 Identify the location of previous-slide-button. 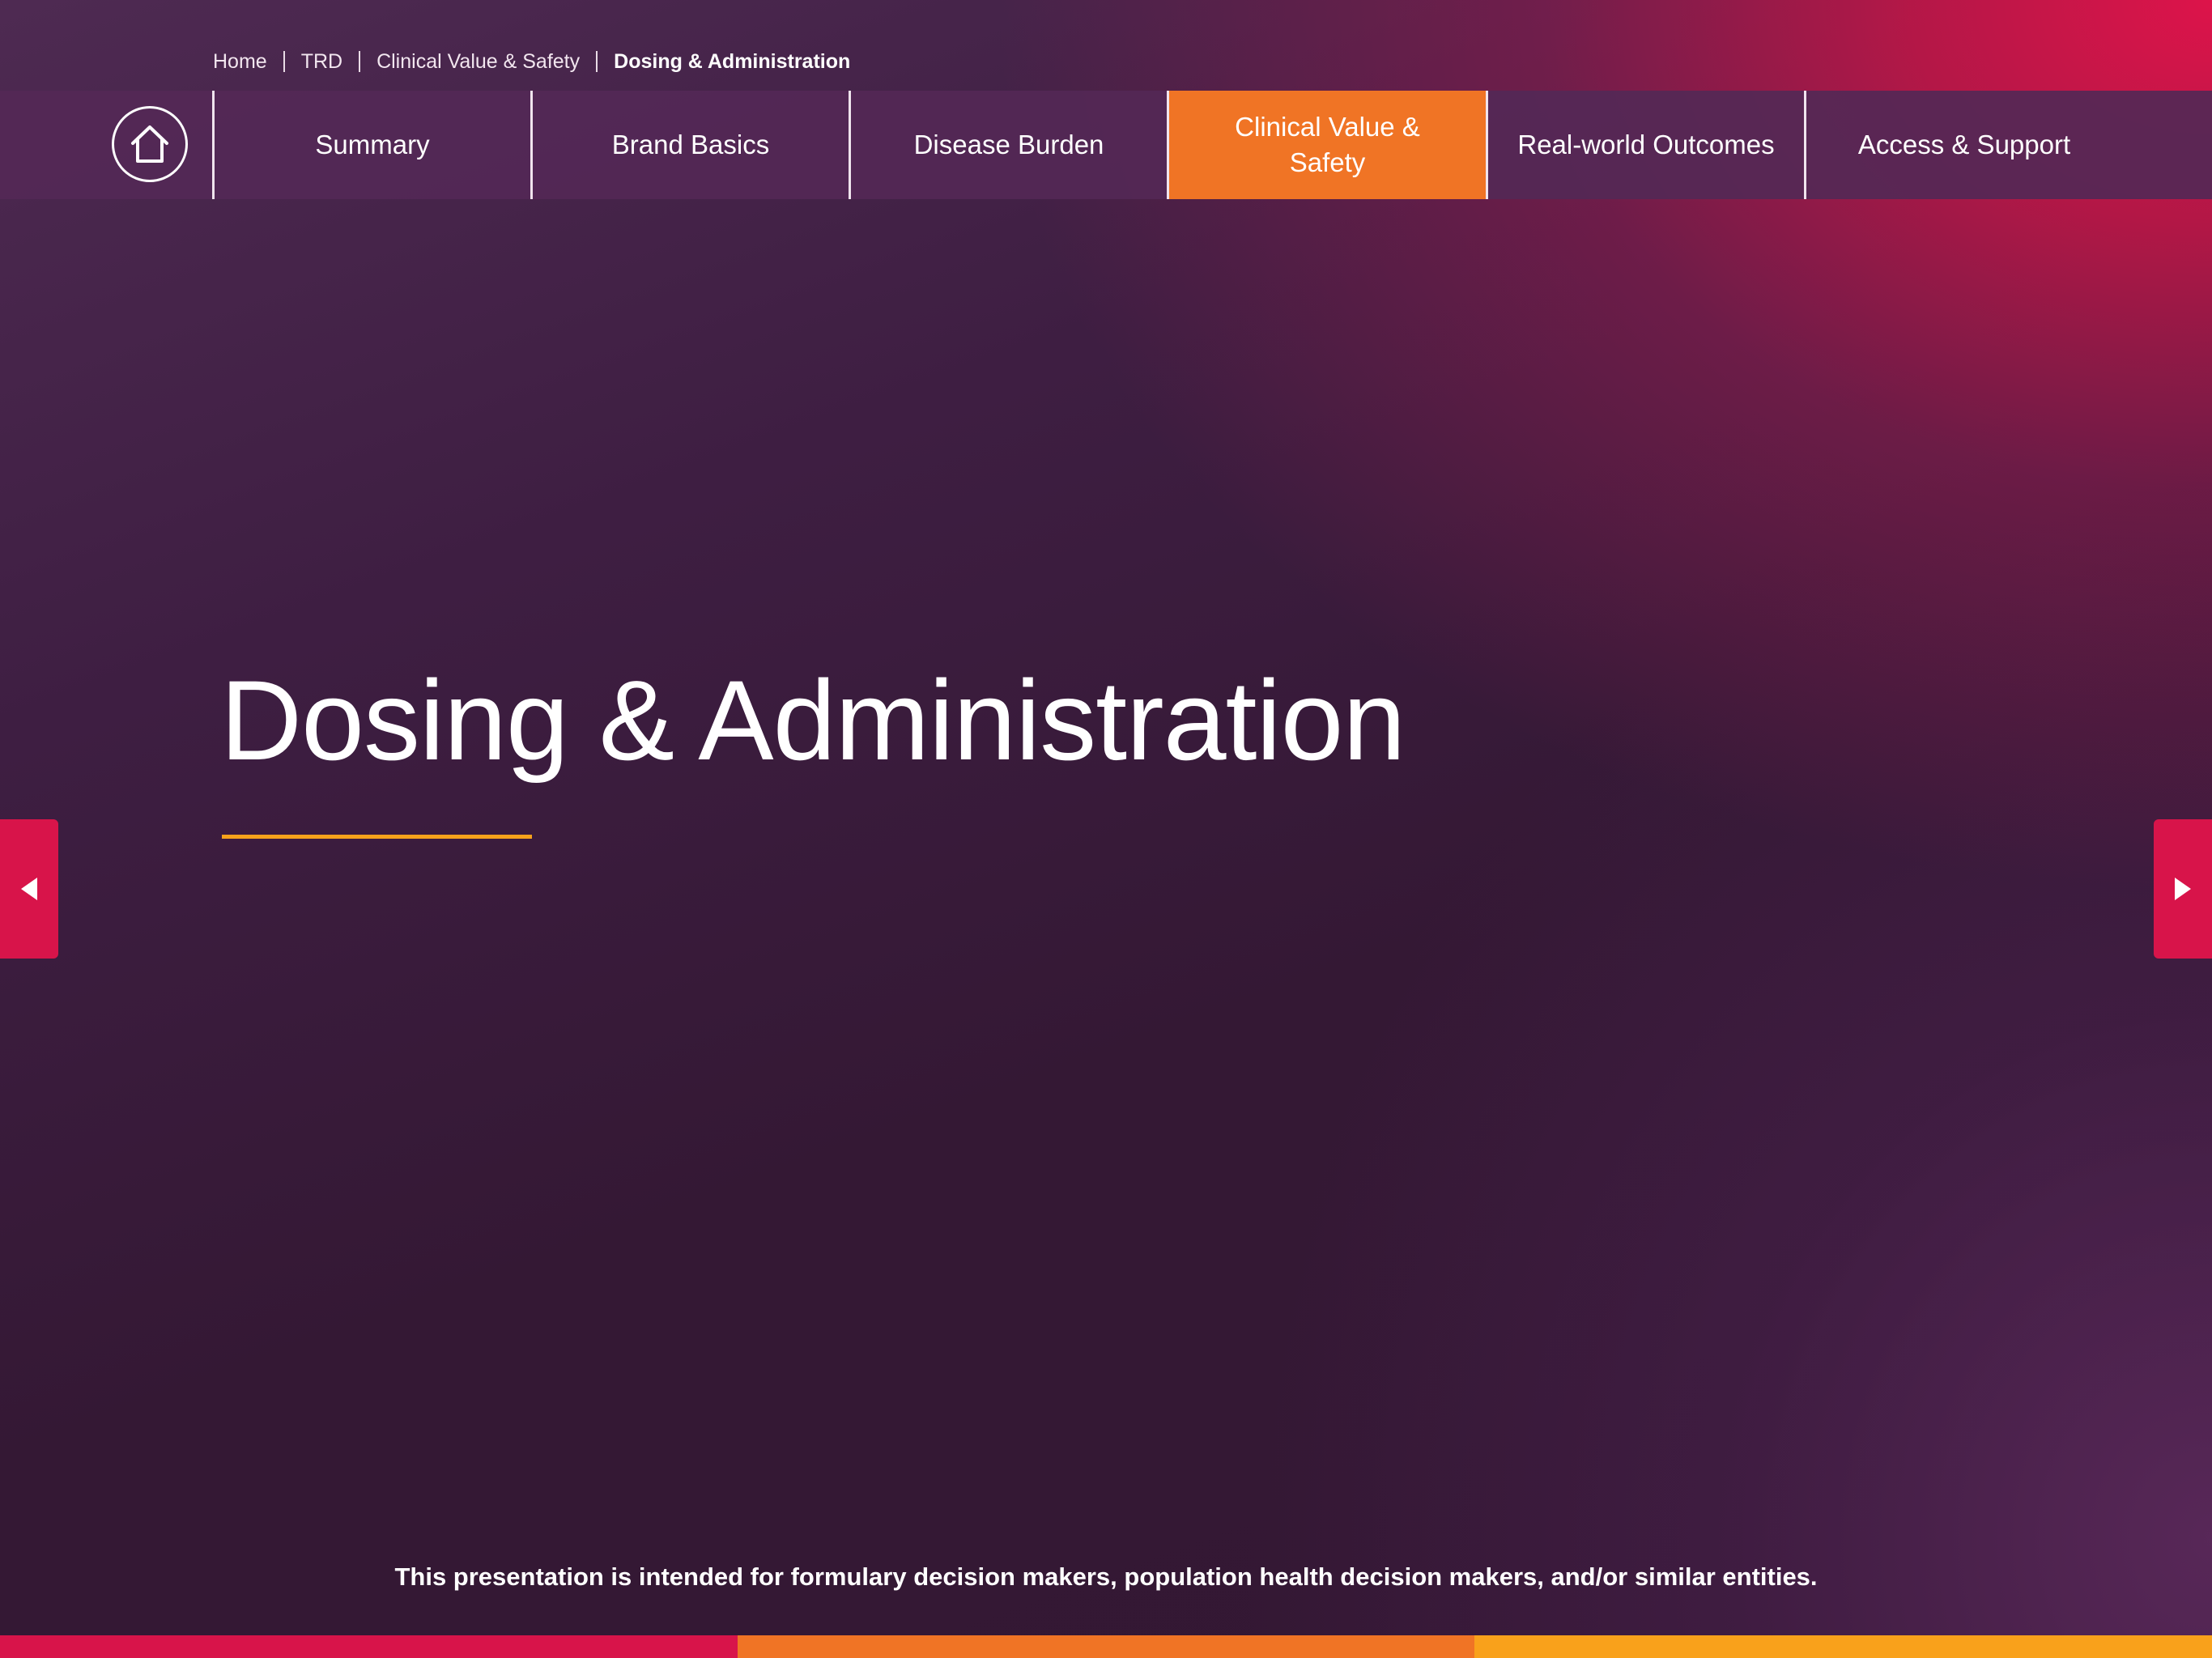
(29, 889).